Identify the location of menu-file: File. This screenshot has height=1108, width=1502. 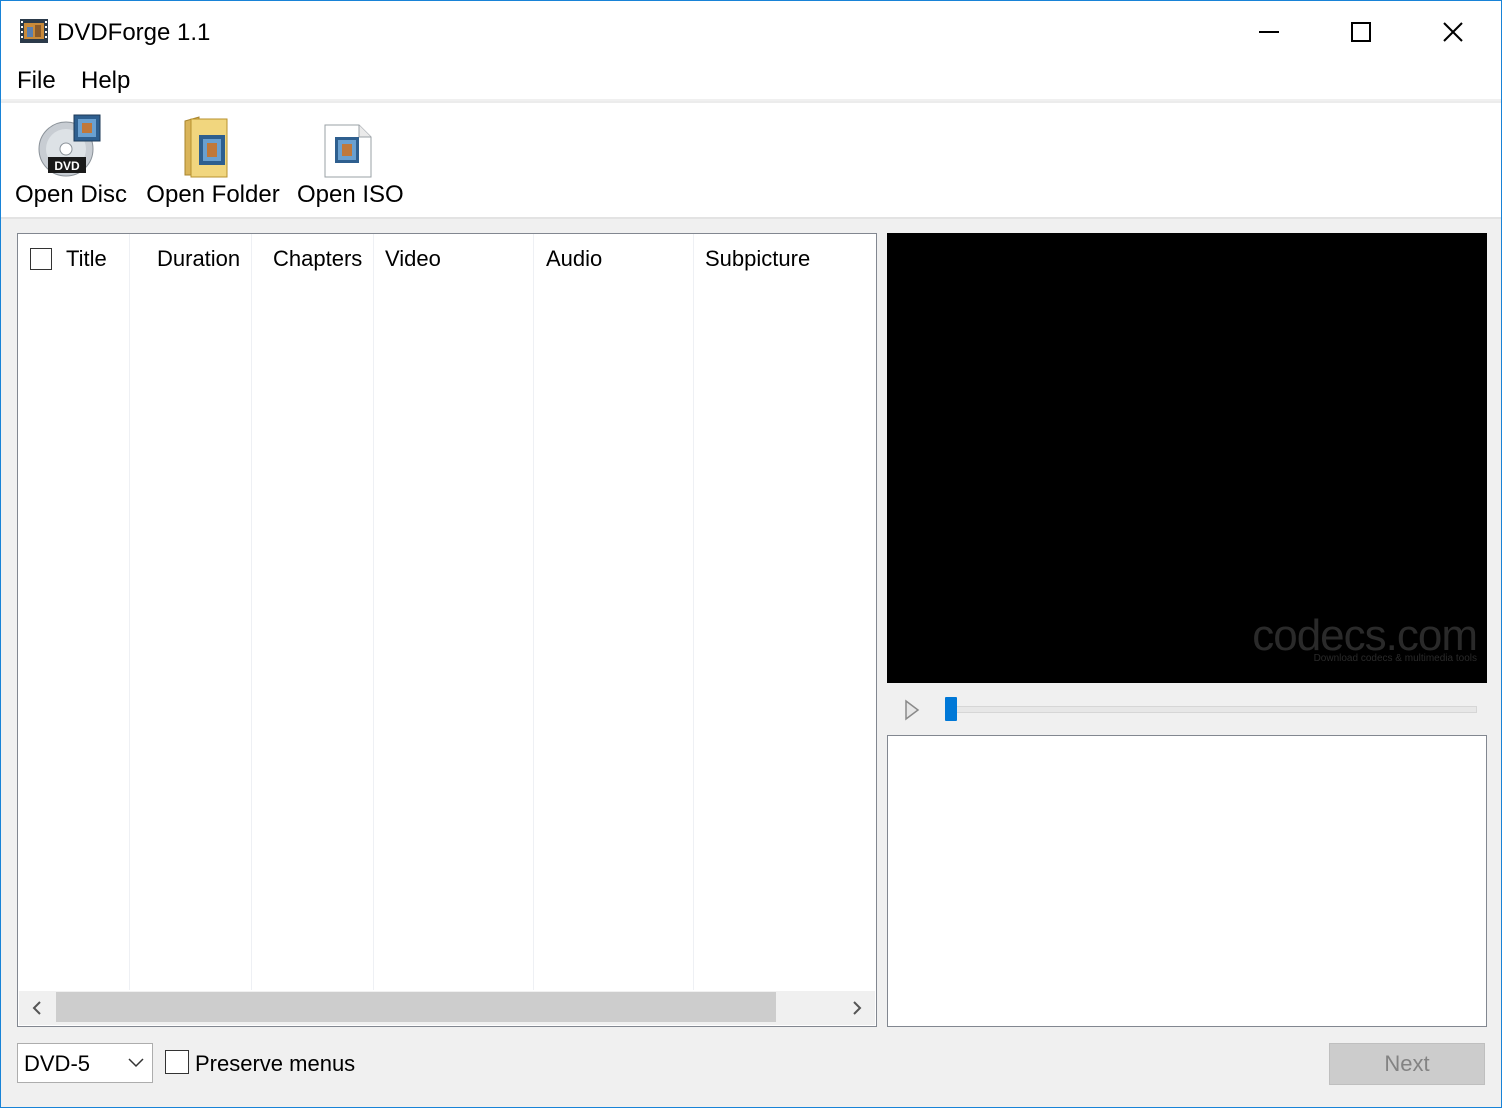
(36, 81).